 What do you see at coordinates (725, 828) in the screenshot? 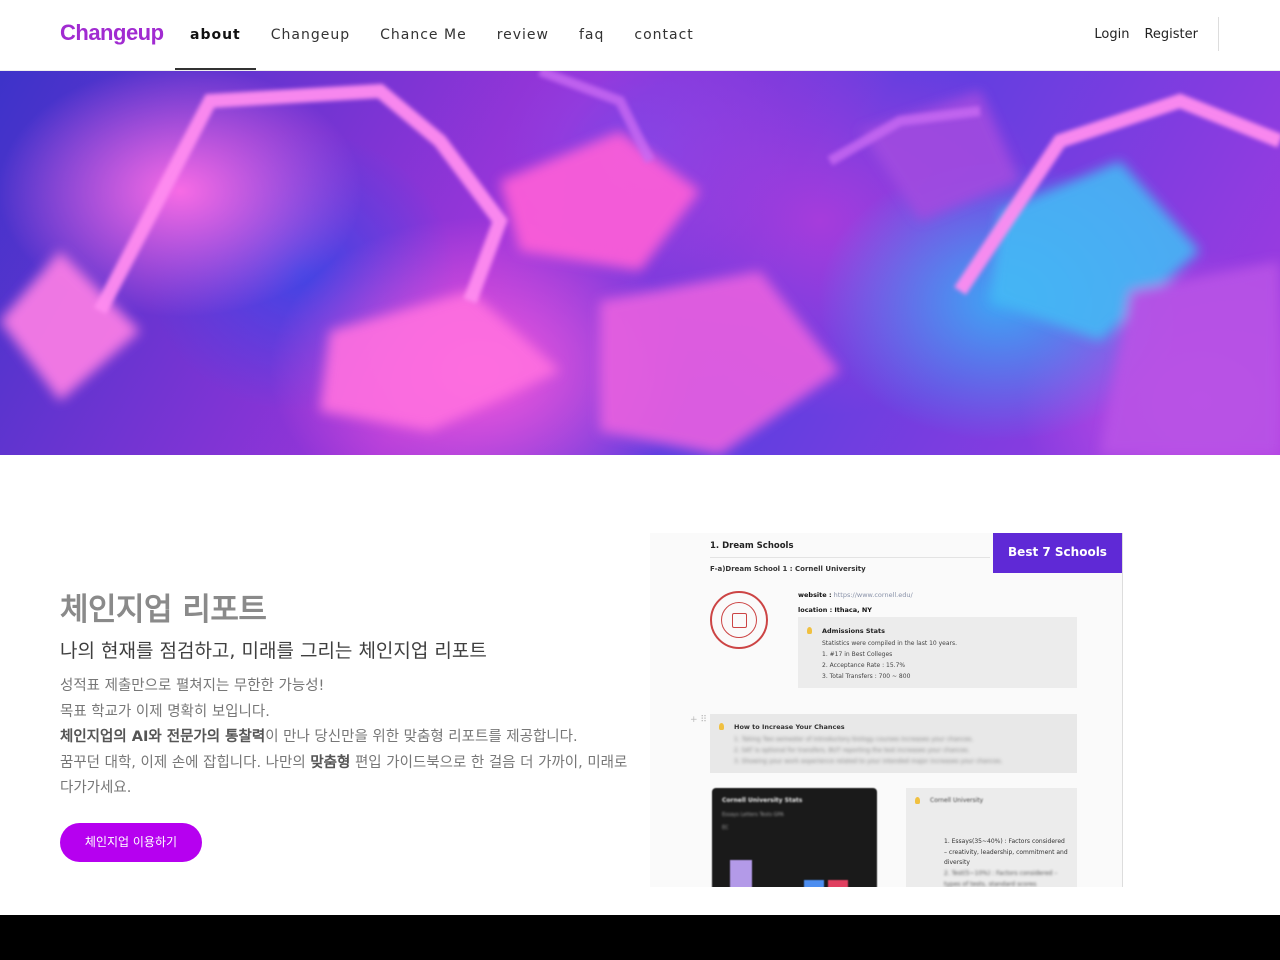
I see `chart-card-legend-ec: EC` at bounding box center [725, 828].